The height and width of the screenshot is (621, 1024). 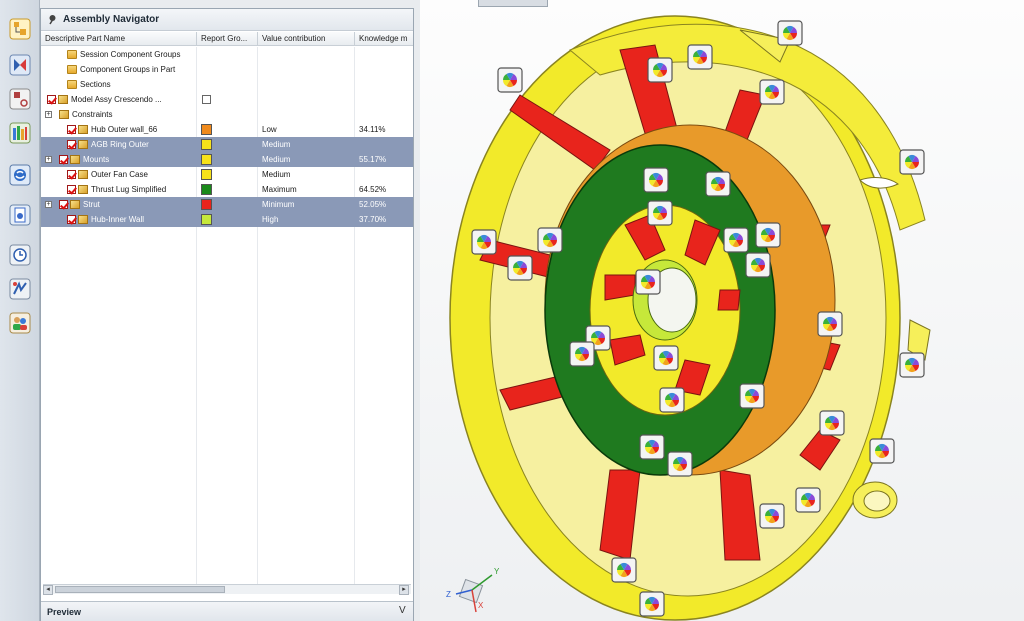 What do you see at coordinates (402, 610) in the screenshot?
I see `preview-expand-icon: V` at bounding box center [402, 610].